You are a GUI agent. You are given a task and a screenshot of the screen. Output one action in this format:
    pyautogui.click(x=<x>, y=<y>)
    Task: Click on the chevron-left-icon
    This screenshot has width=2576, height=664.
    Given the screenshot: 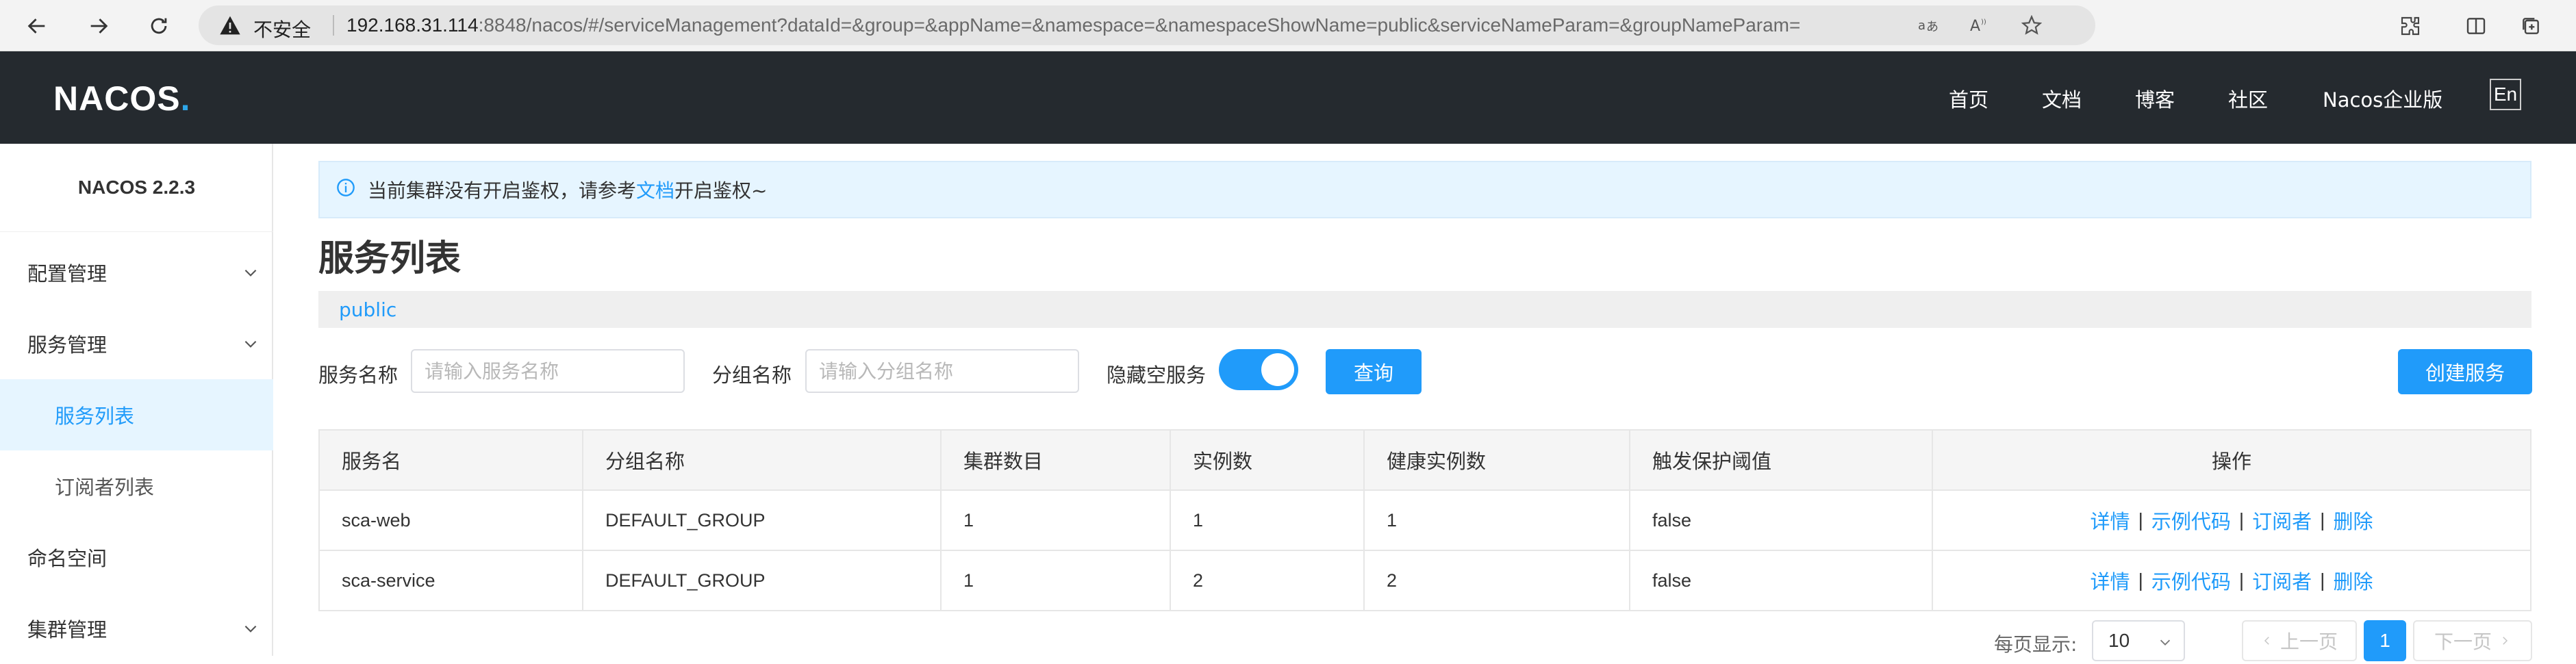 What is the action you would take?
    pyautogui.click(x=2266, y=641)
    